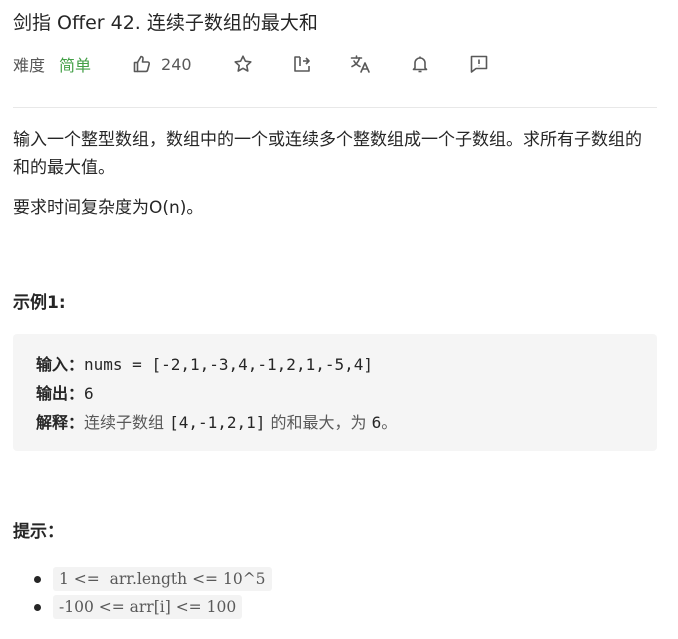  What do you see at coordinates (376, 422) in the screenshot?
I see `explain-code: 6` at bounding box center [376, 422].